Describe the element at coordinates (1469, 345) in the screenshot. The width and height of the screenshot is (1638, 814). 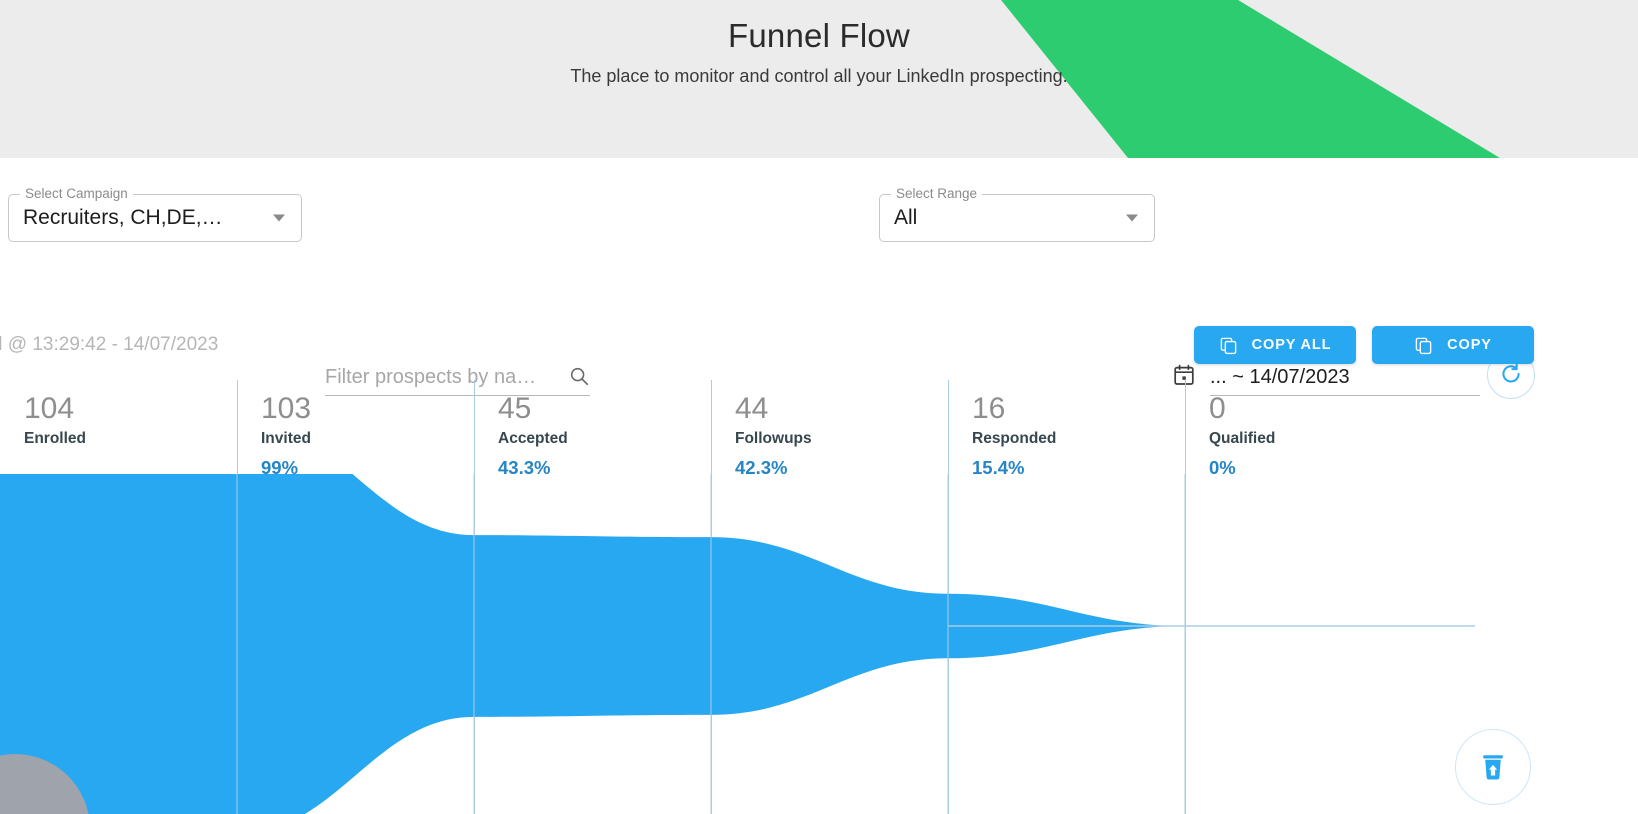
I see `copy-label: COPY` at that location.